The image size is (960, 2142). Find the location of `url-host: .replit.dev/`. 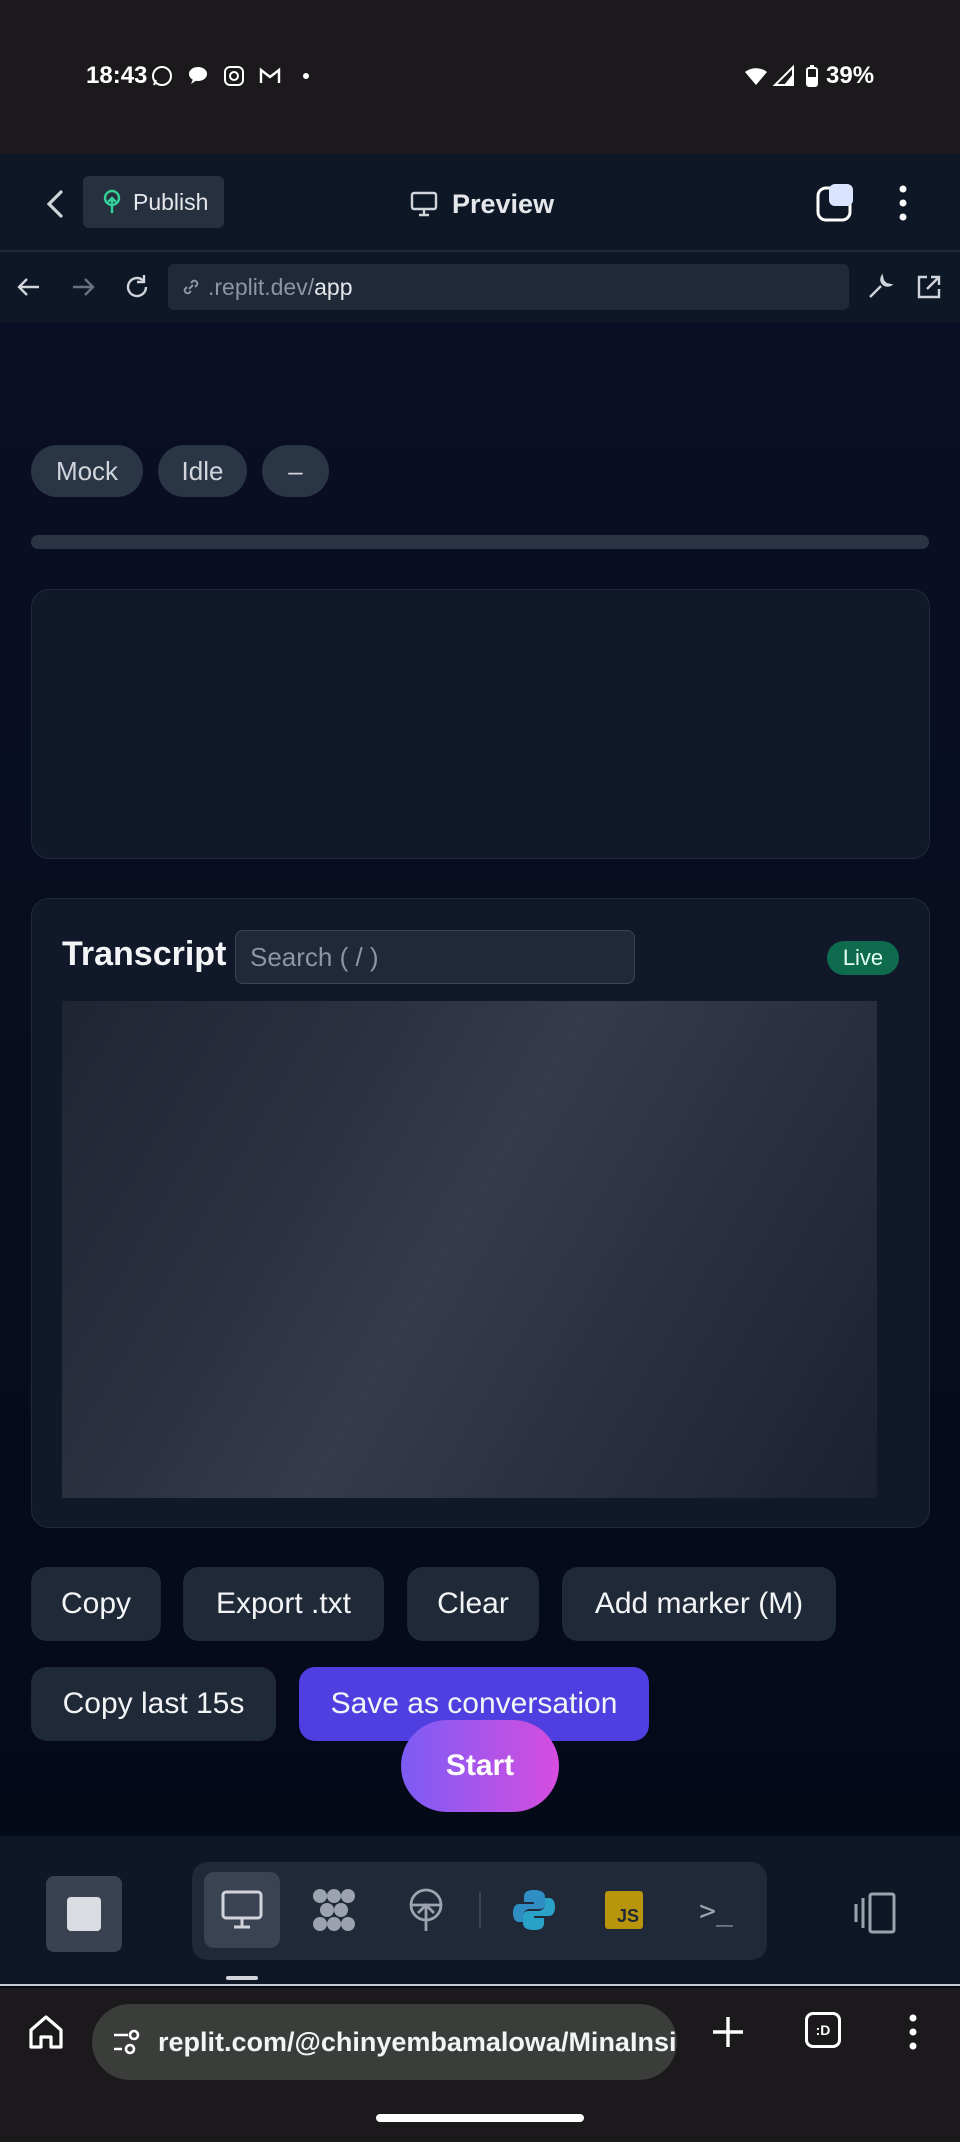

url-host: .replit.dev/ is located at coordinates (261, 286).